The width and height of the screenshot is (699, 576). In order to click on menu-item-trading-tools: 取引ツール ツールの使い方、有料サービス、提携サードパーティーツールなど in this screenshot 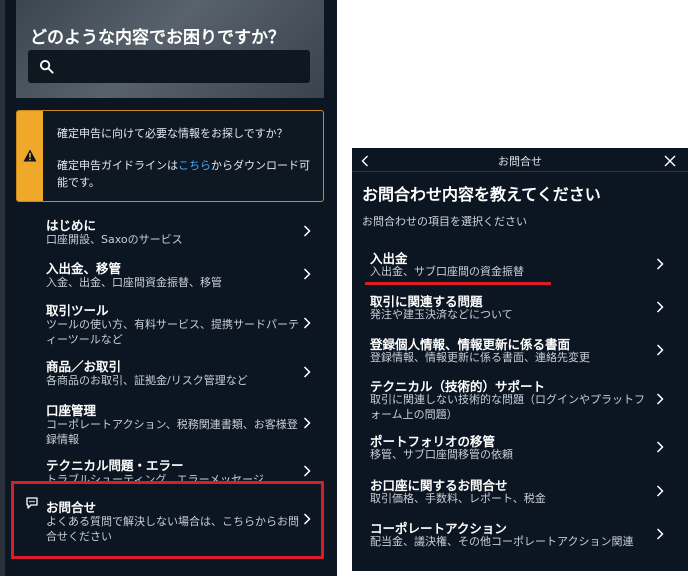, I will do `click(168, 324)`.